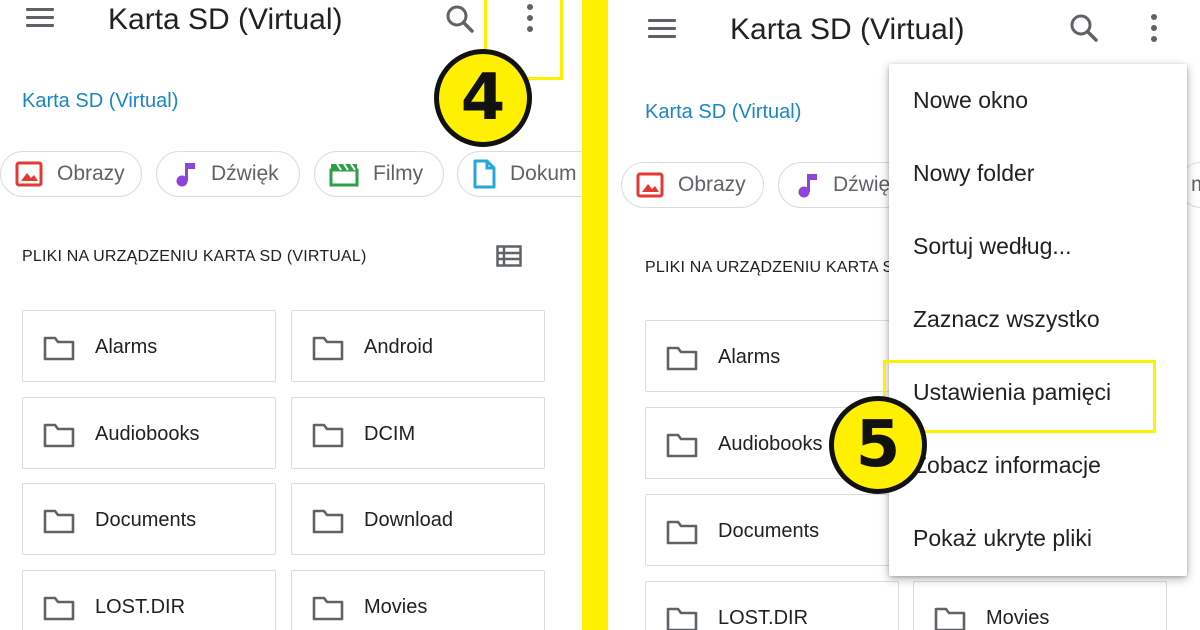  Describe the element at coordinates (344, 175) in the screenshot. I see `movie-icon` at that location.